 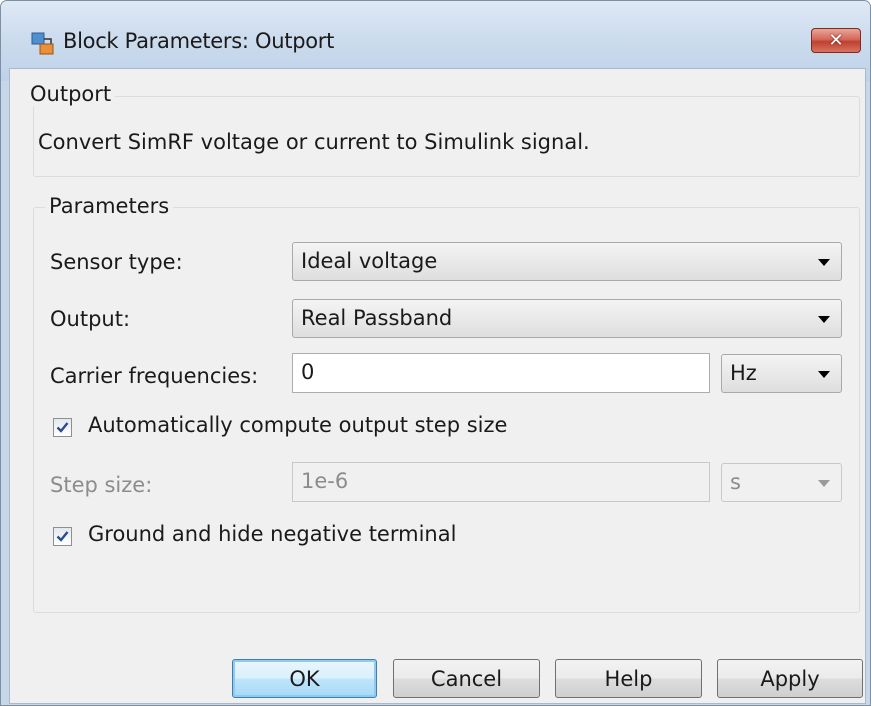 I want to click on carrier-frequencies-value: 0, so click(x=308, y=372).